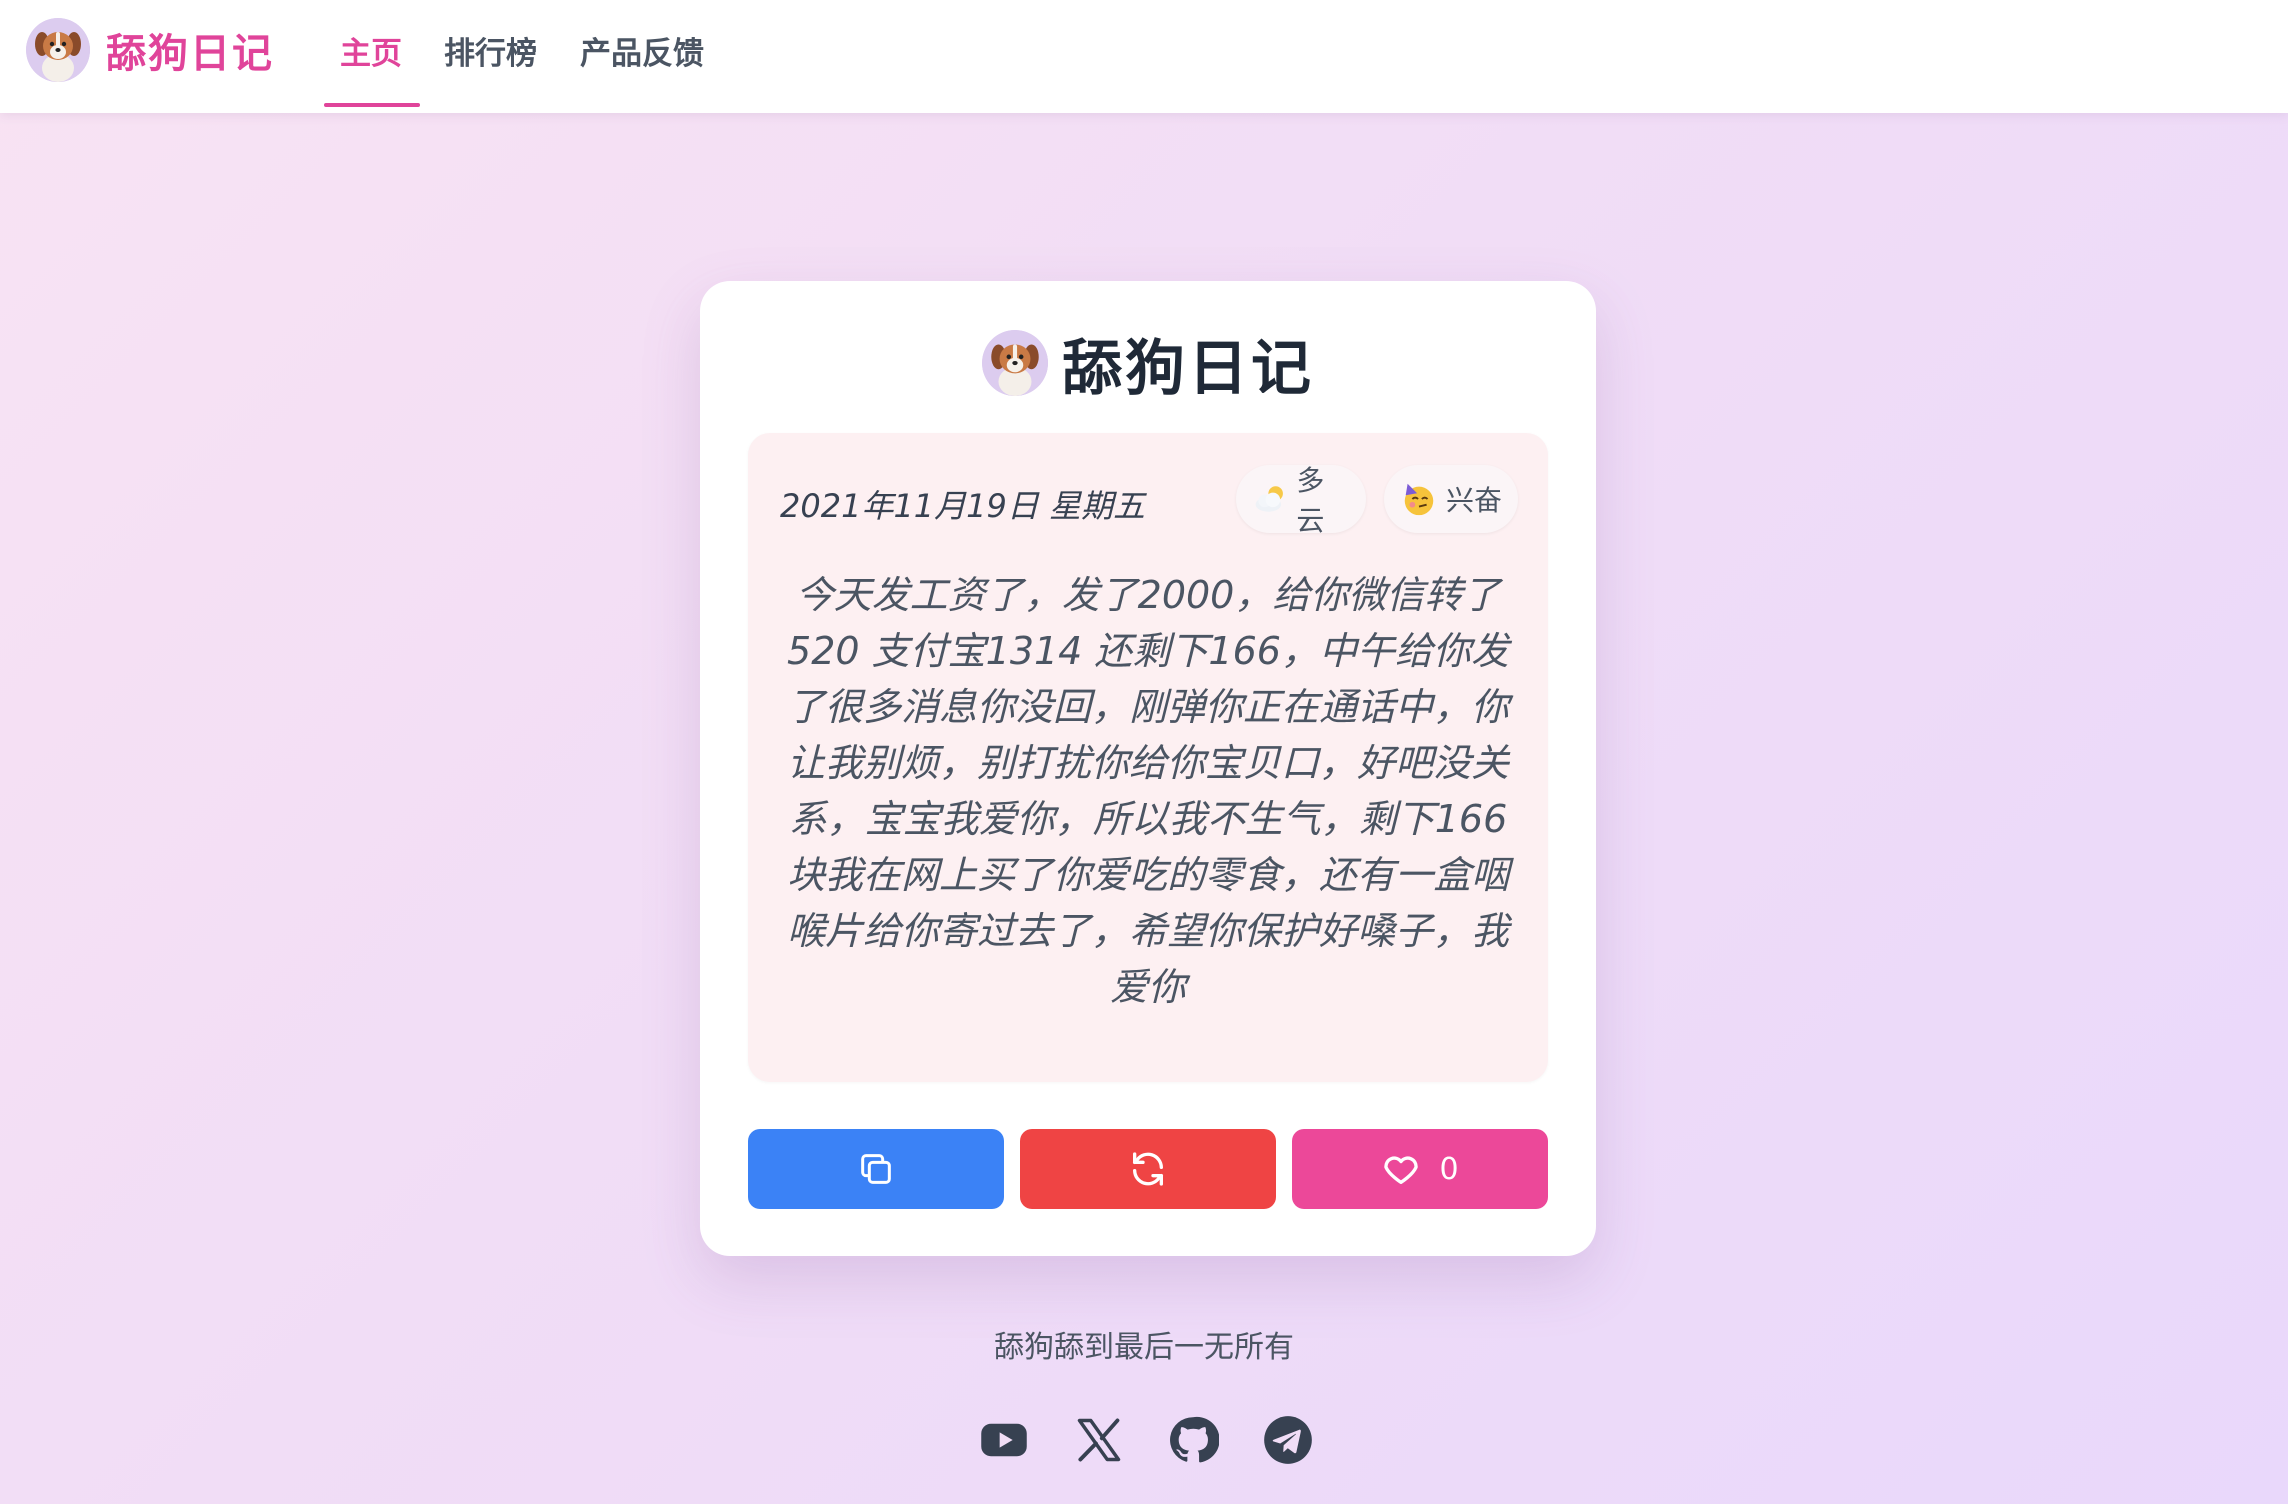 Image resolution: width=2288 pixels, height=1504 pixels. I want to click on card-header: 舔狗日记, so click(1148, 363).